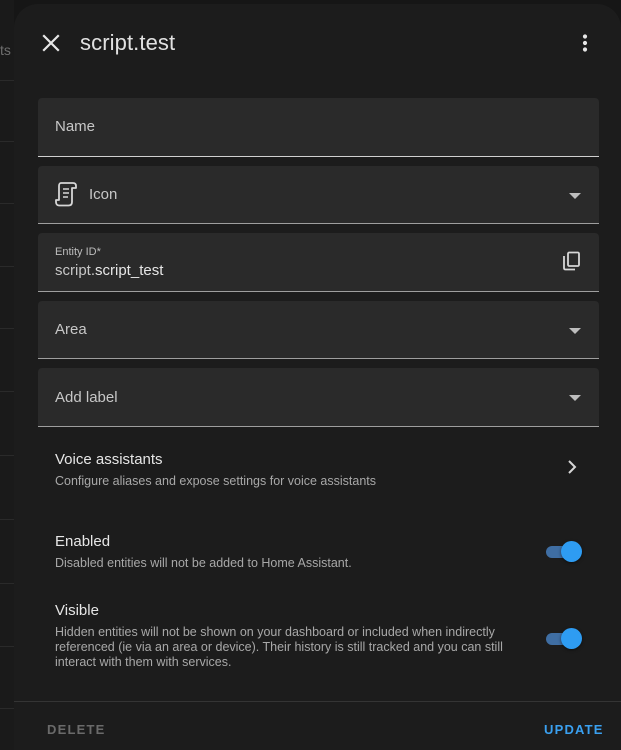 The height and width of the screenshot is (750, 621). I want to click on more-options-button, so click(585, 43).